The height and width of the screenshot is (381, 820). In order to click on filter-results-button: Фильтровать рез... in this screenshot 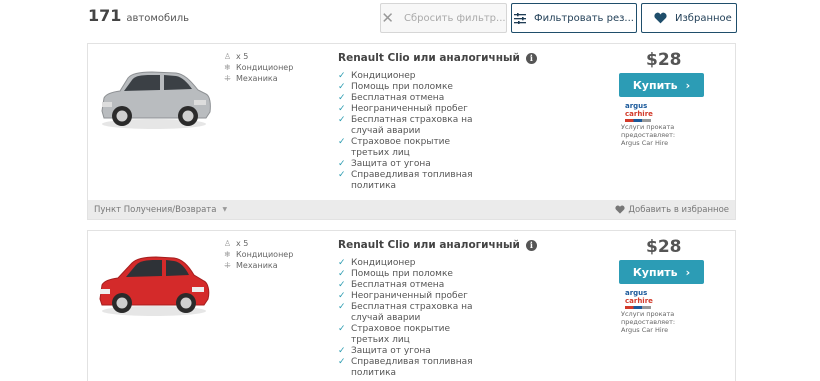, I will do `click(574, 18)`.